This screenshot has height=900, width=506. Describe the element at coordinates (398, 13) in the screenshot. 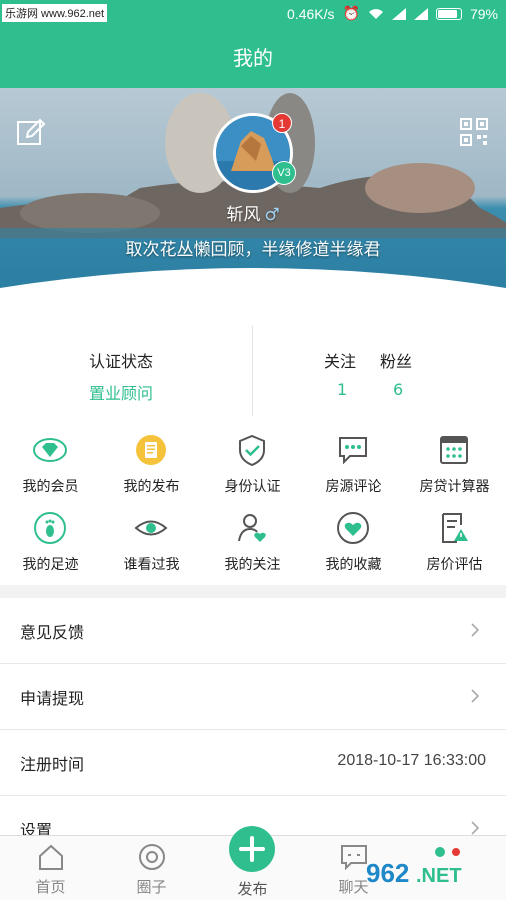

I see `signal-icon` at that location.